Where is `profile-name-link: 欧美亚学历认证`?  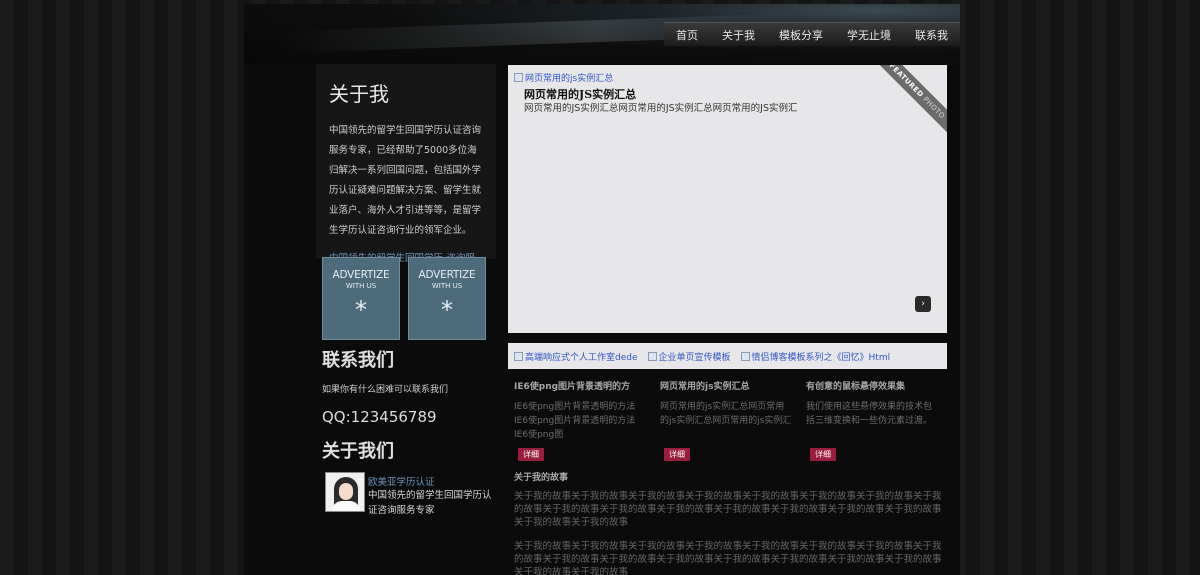 profile-name-link: 欧美亚学历认证 is located at coordinates (401, 481).